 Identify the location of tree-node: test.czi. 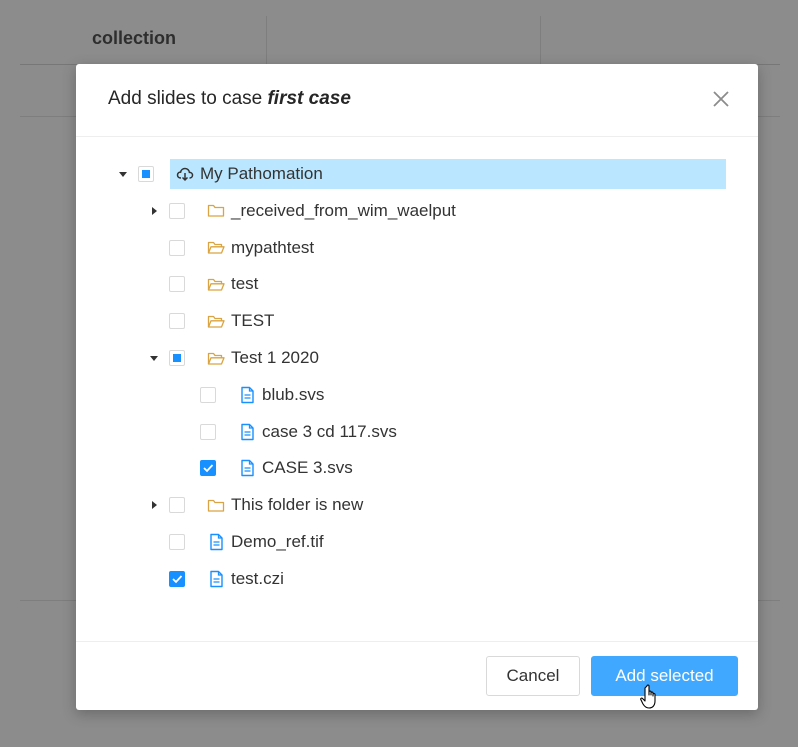
(417, 579).